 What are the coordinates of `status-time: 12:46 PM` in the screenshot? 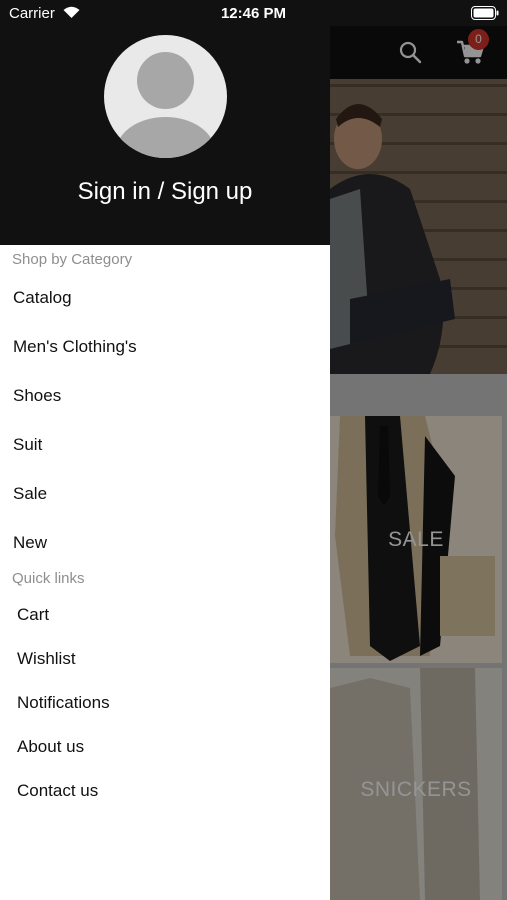 It's located at (253, 13).